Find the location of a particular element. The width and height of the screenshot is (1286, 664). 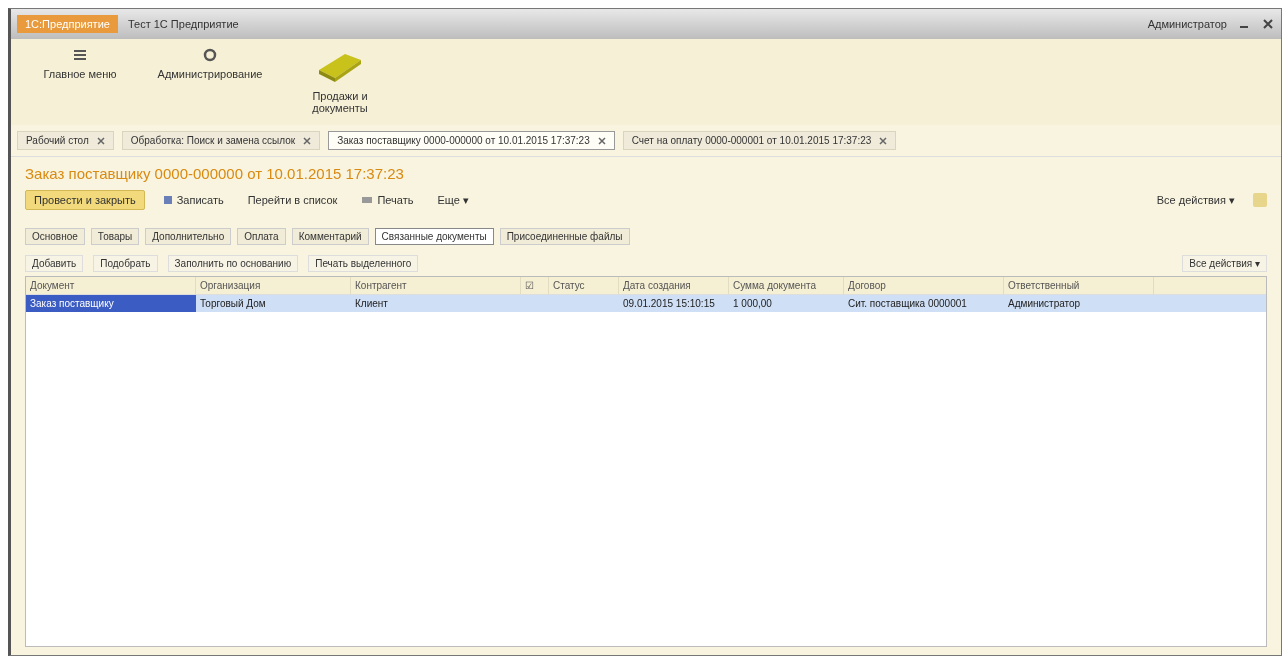

print-button: Печать is located at coordinates (387, 200).